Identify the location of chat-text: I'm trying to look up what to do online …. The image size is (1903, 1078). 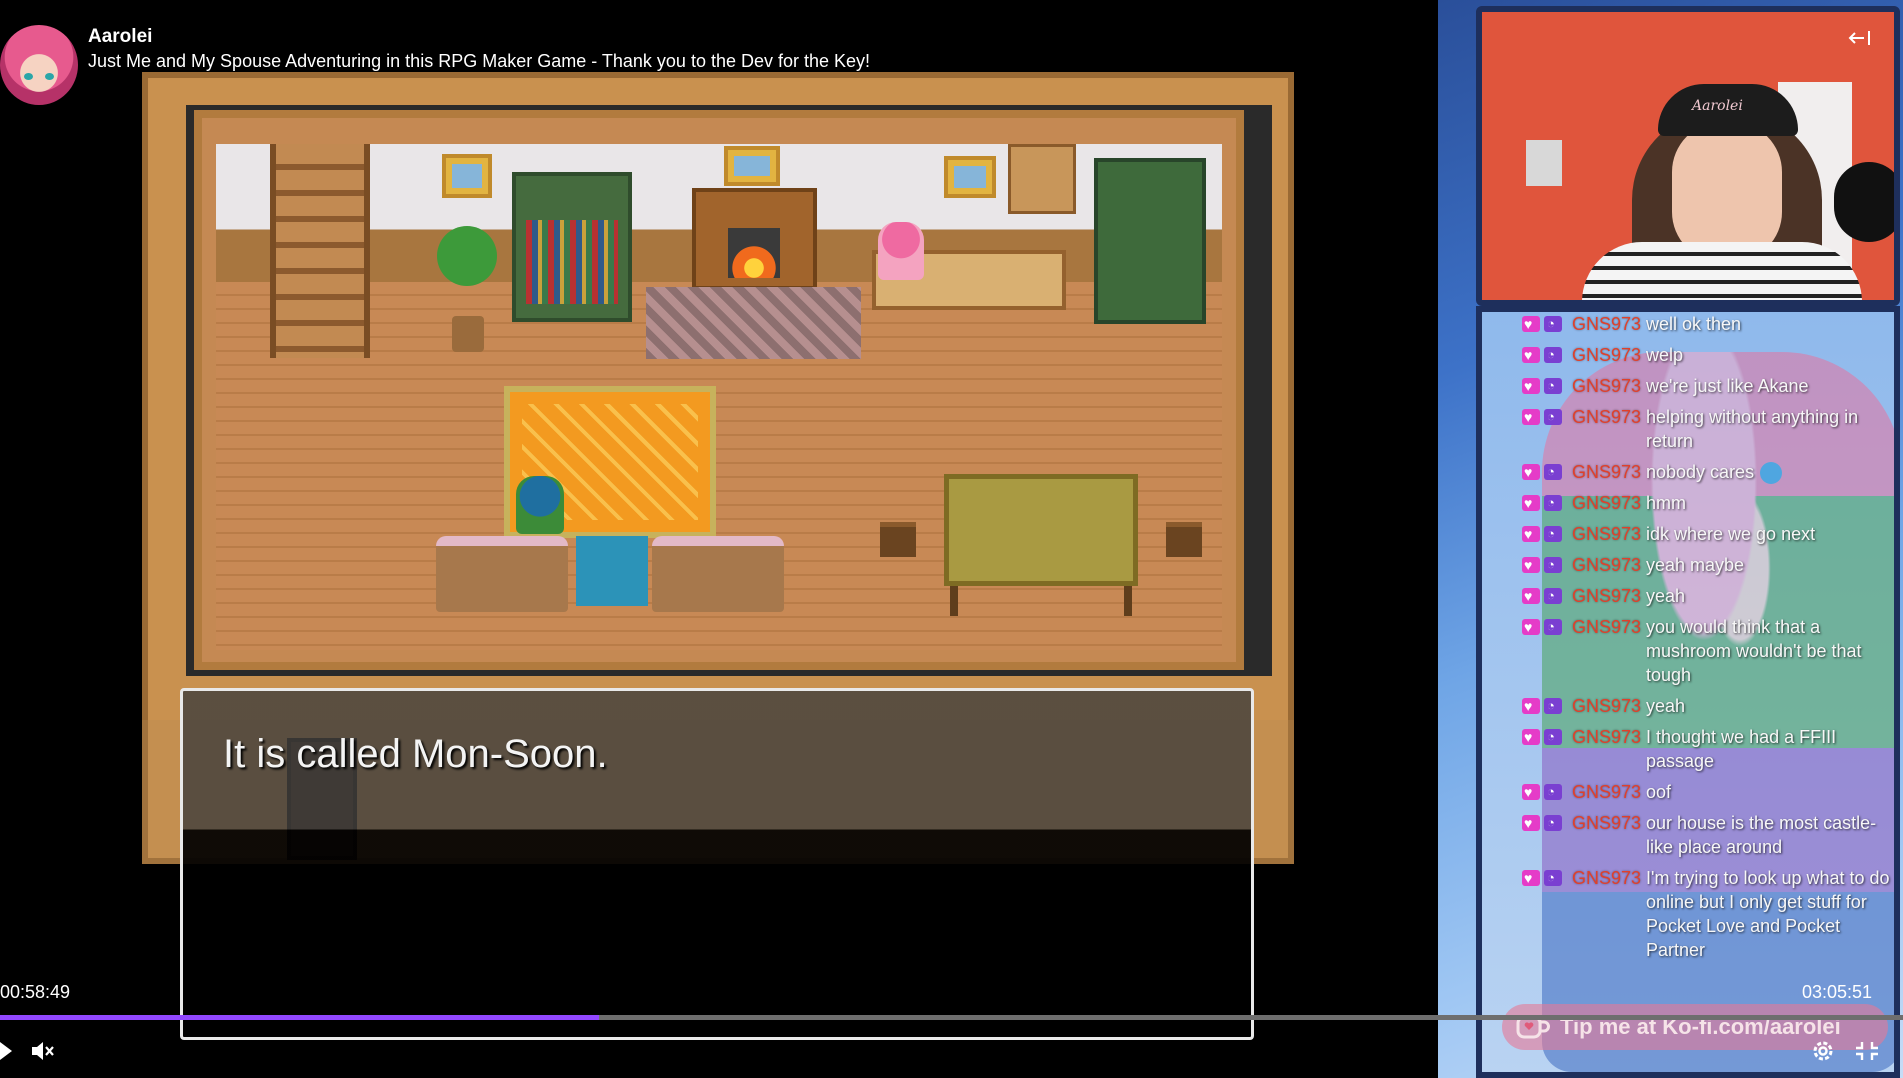
(1768, 914).